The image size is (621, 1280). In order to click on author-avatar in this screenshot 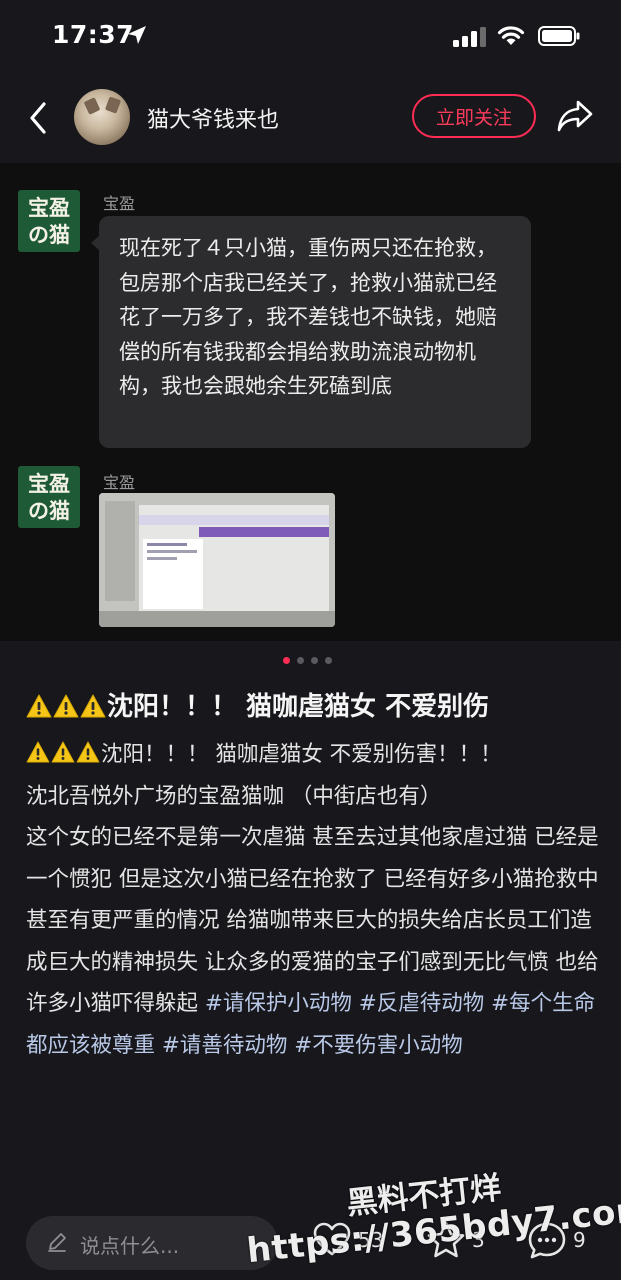, I will do `click(102, 117)`.